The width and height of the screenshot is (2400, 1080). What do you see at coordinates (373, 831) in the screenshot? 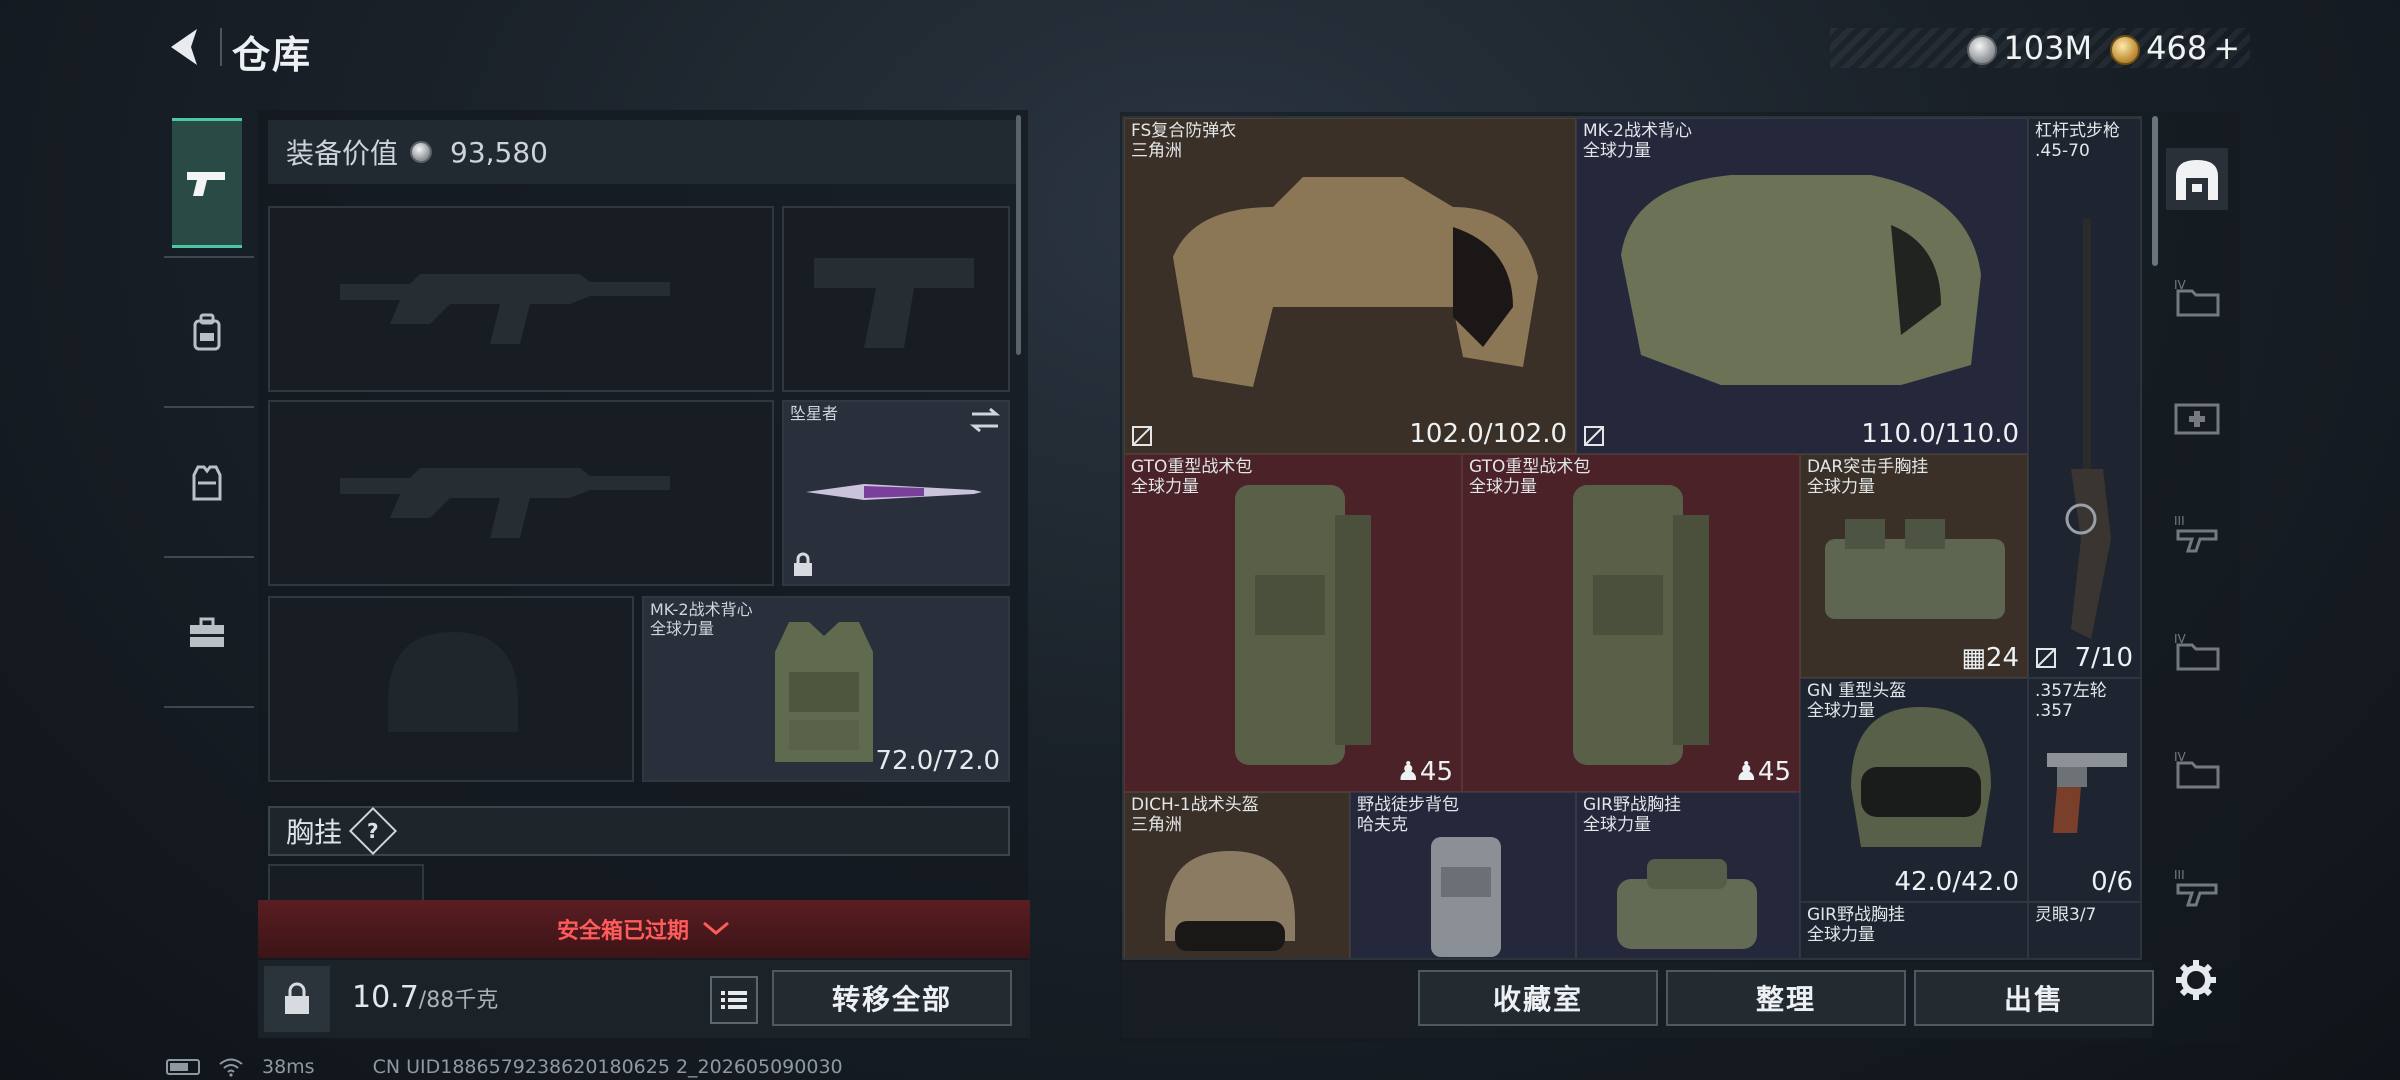
I see `help-icon: ?` at bounding box center [373, 831].